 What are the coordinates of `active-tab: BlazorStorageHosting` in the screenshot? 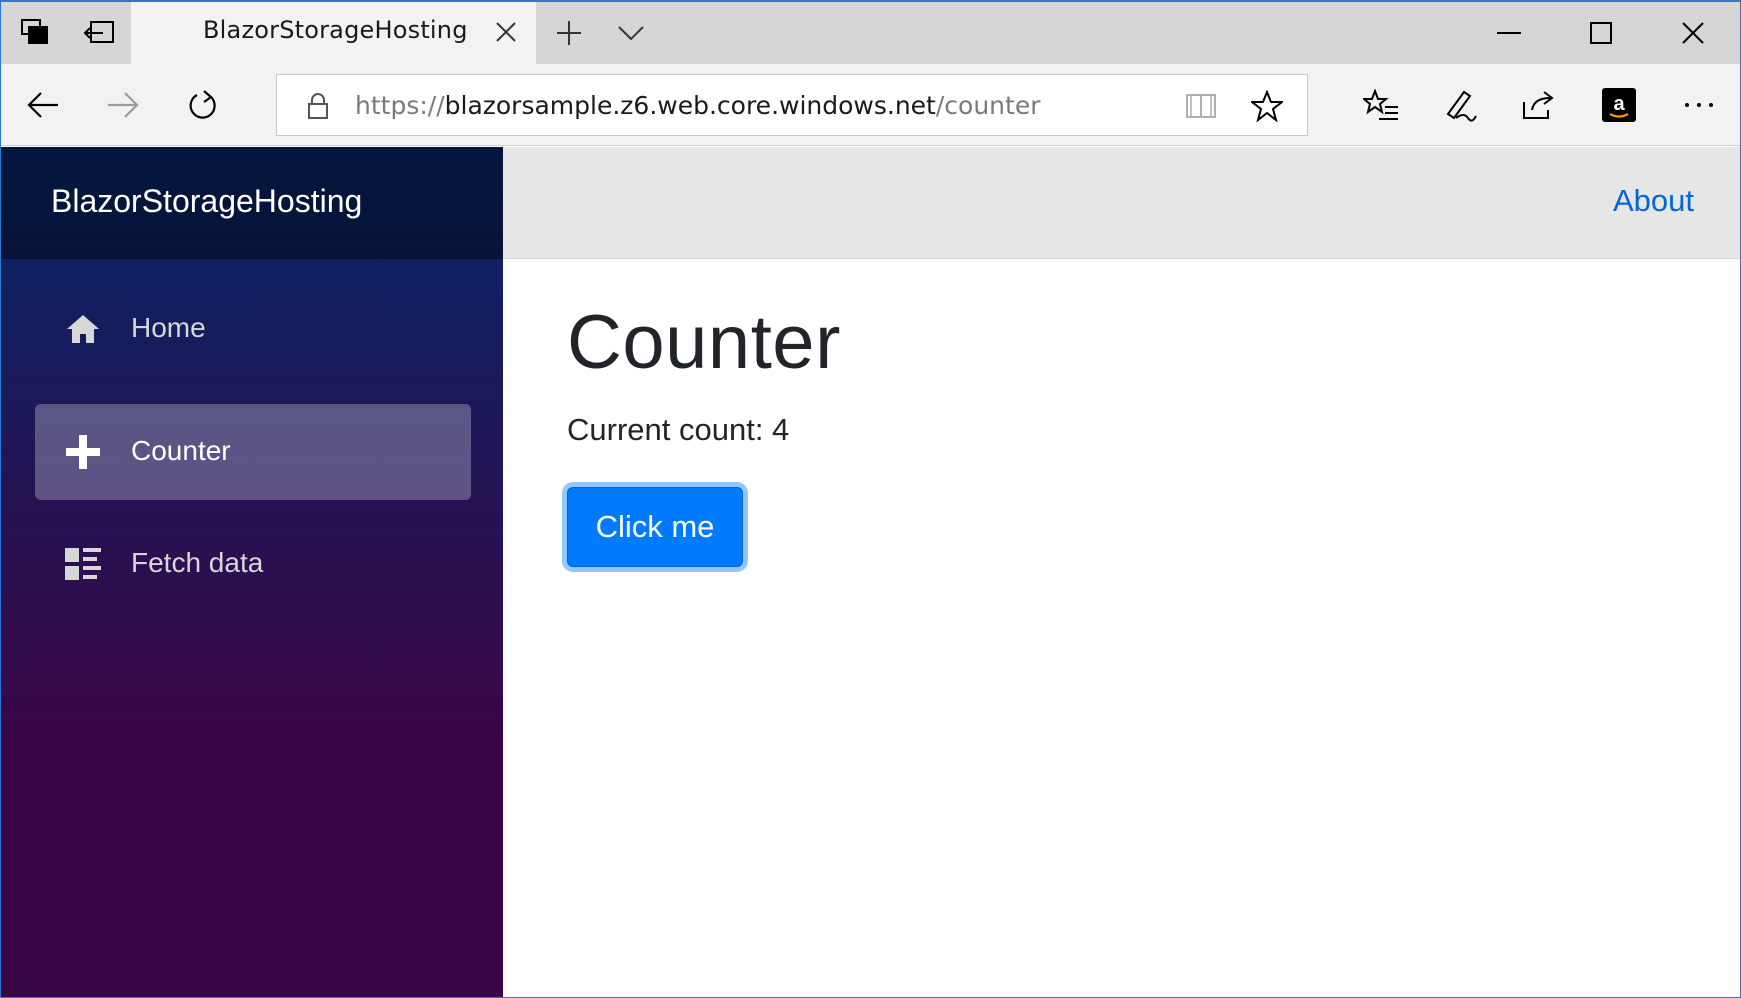 It's located at (333, 33).